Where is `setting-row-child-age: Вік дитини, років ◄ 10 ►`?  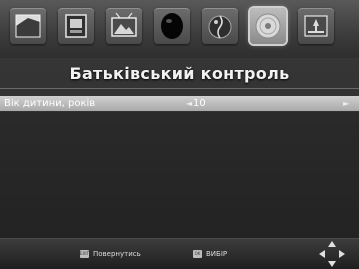
setting-row-child-age: Вік дитини, років ◄ 10 ► is located at coordinates (179, 103).